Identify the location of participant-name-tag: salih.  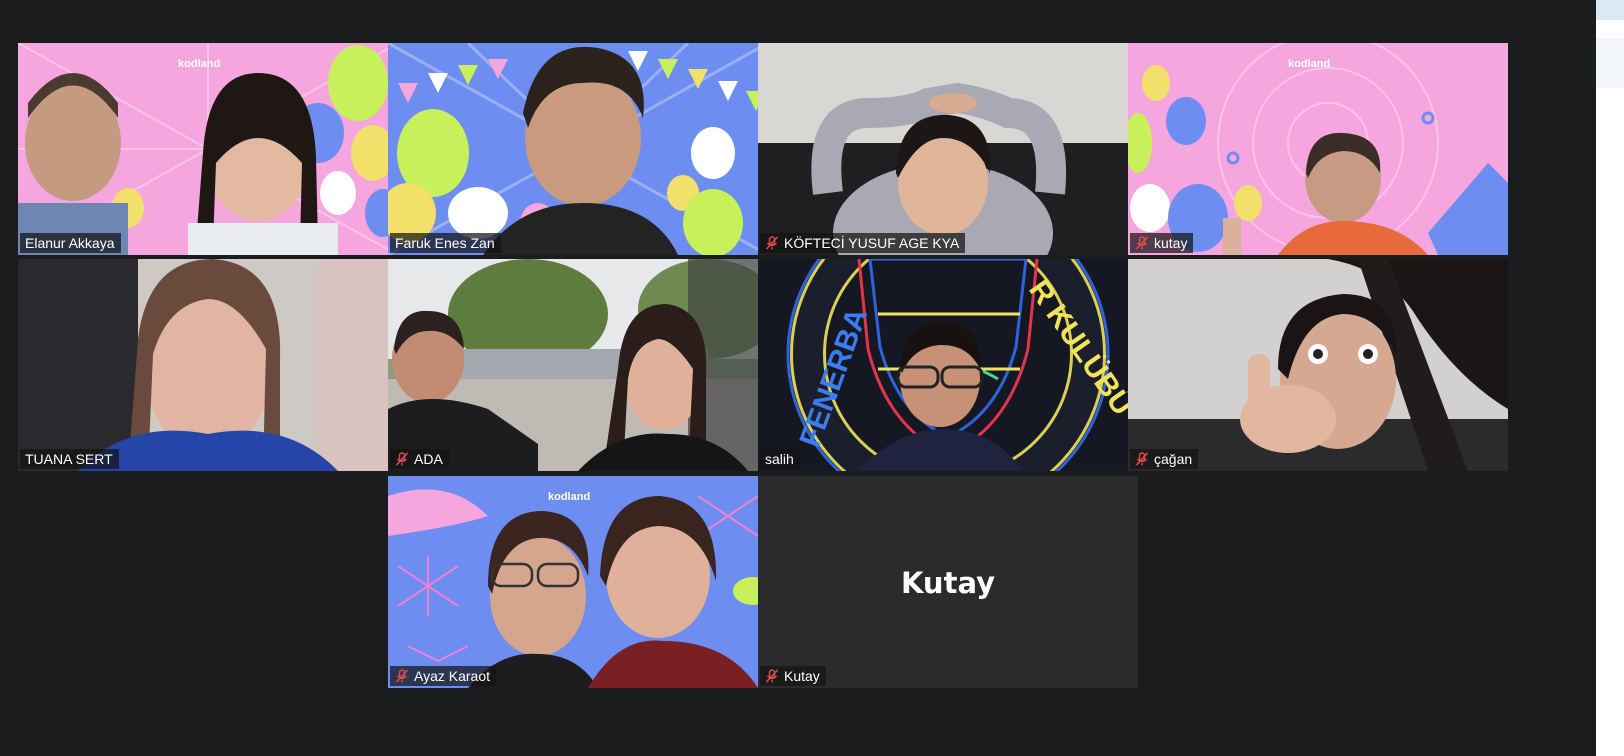
(780, 459).